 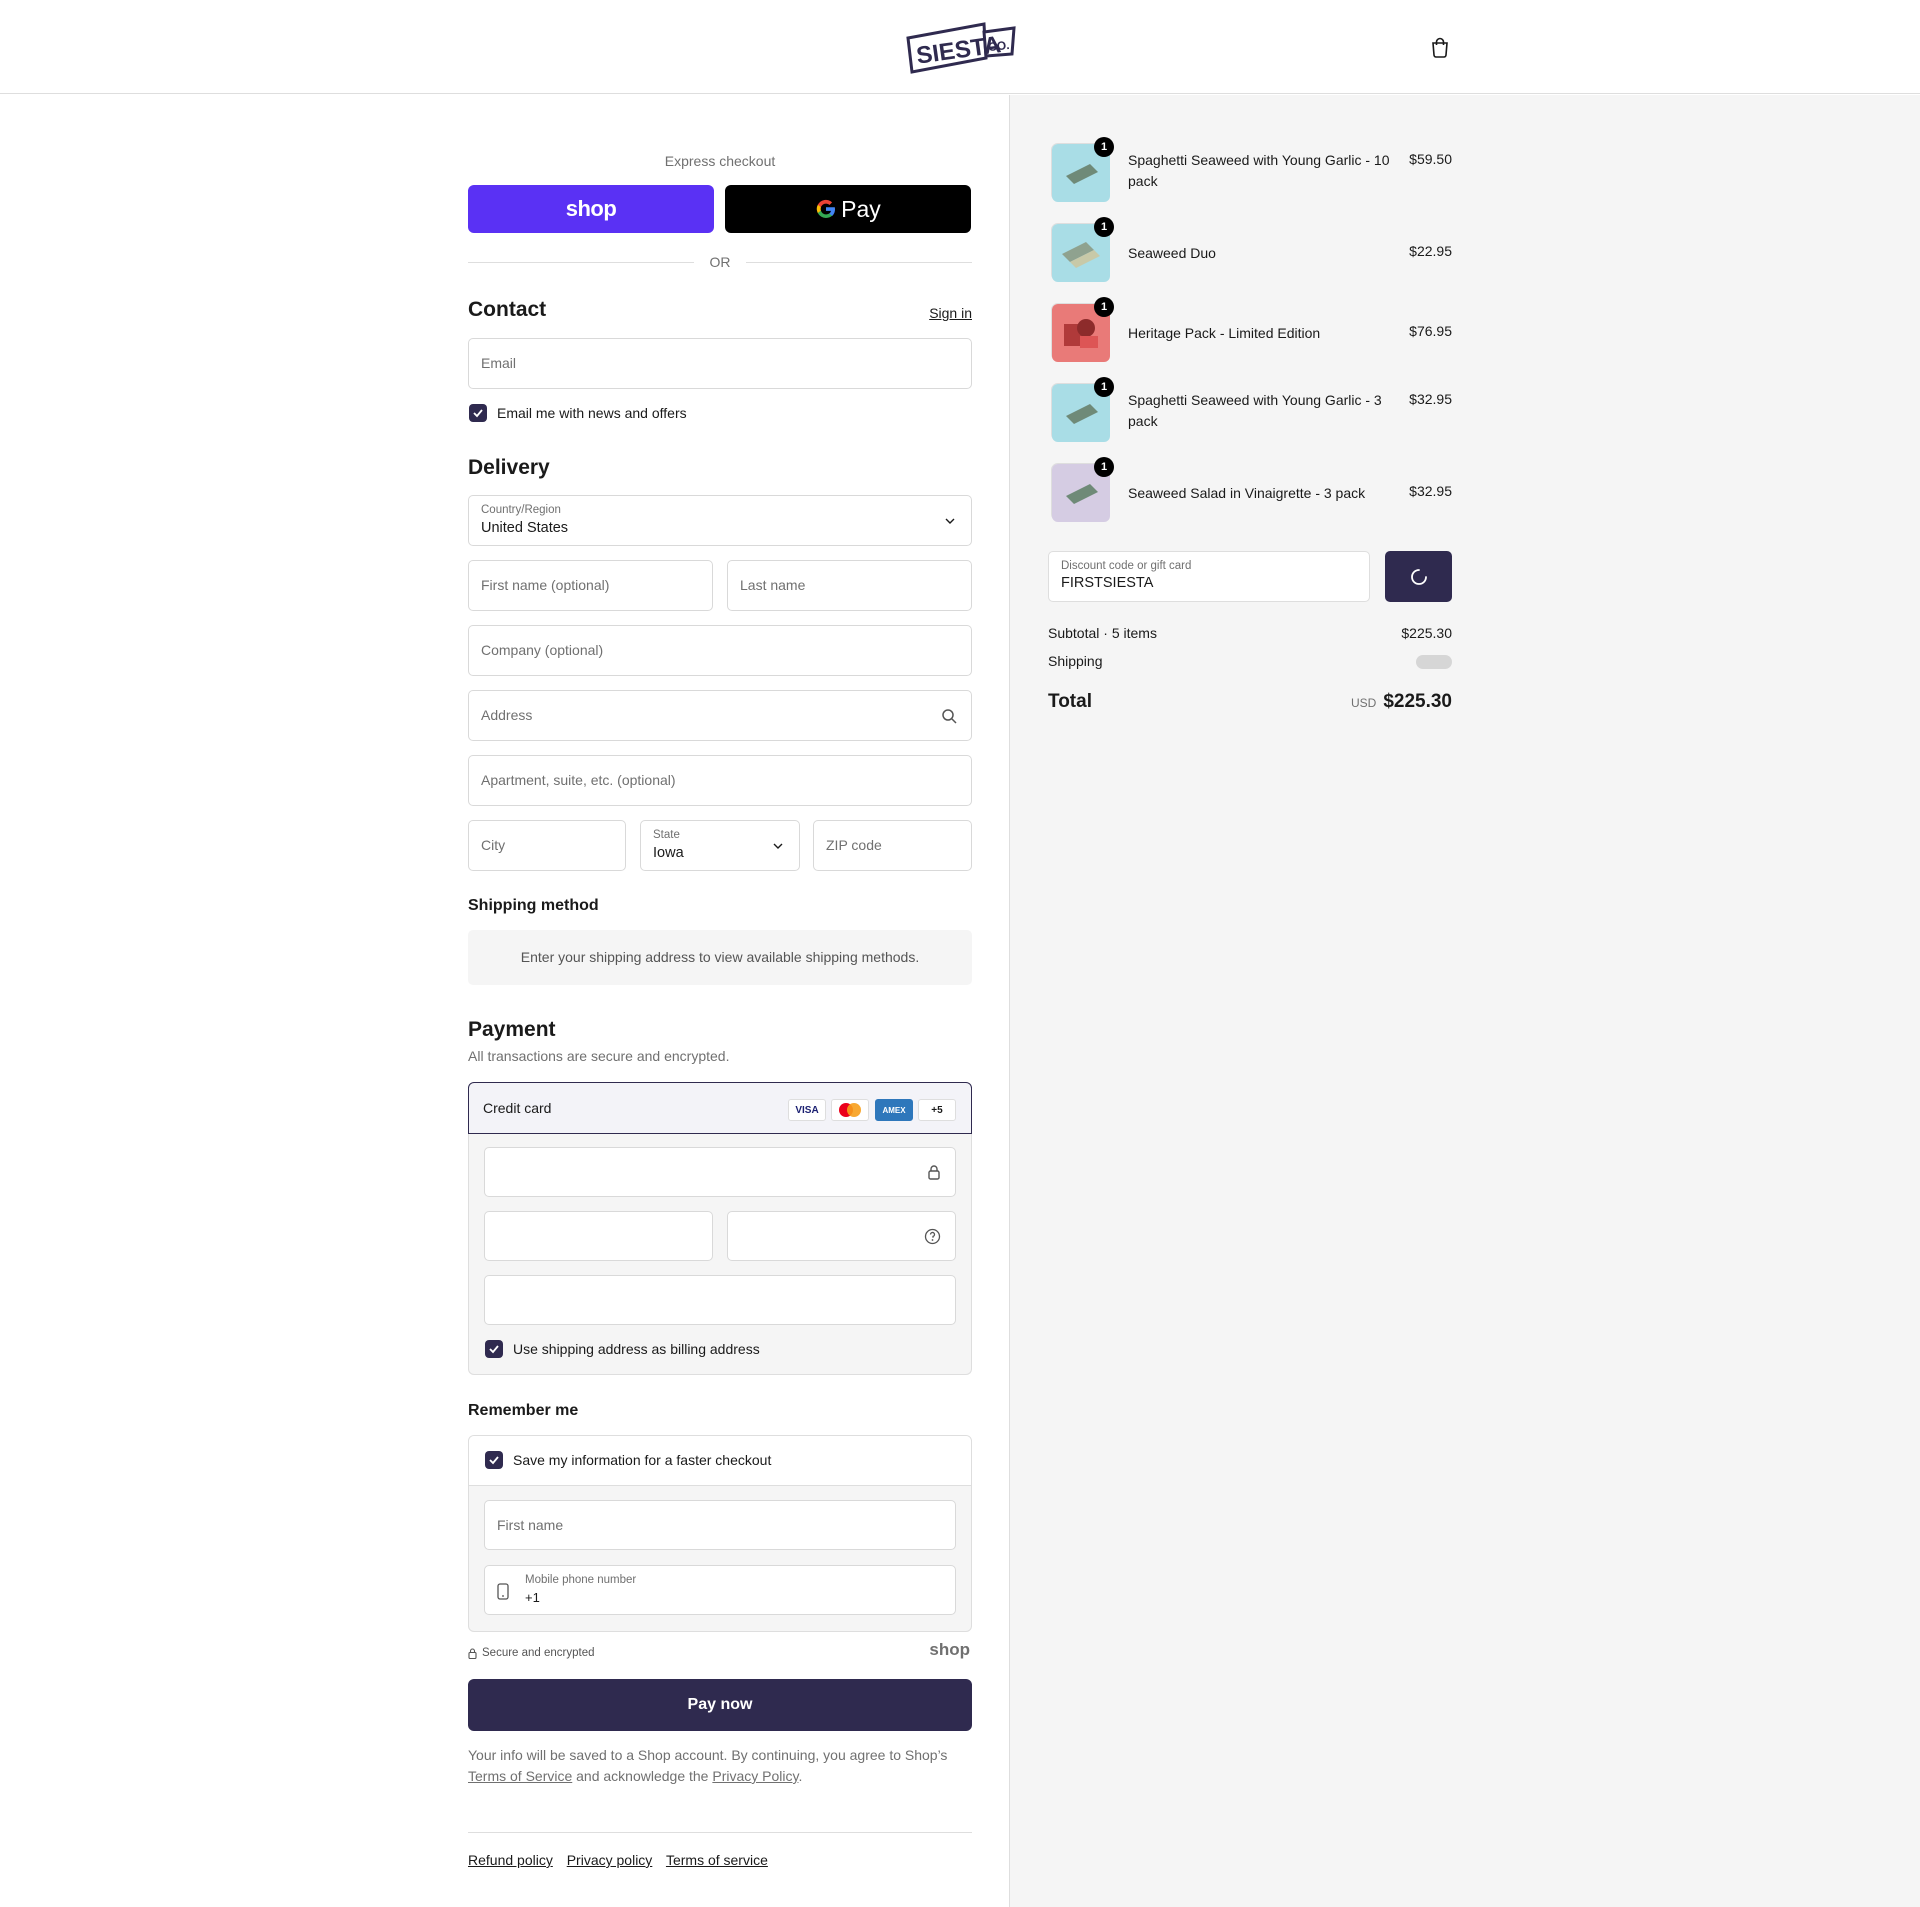 What do you see at coordinates (720, 1525) in the screenshot?
I see `remember-first-name-field: First name` at bounding box center [720, 1525].